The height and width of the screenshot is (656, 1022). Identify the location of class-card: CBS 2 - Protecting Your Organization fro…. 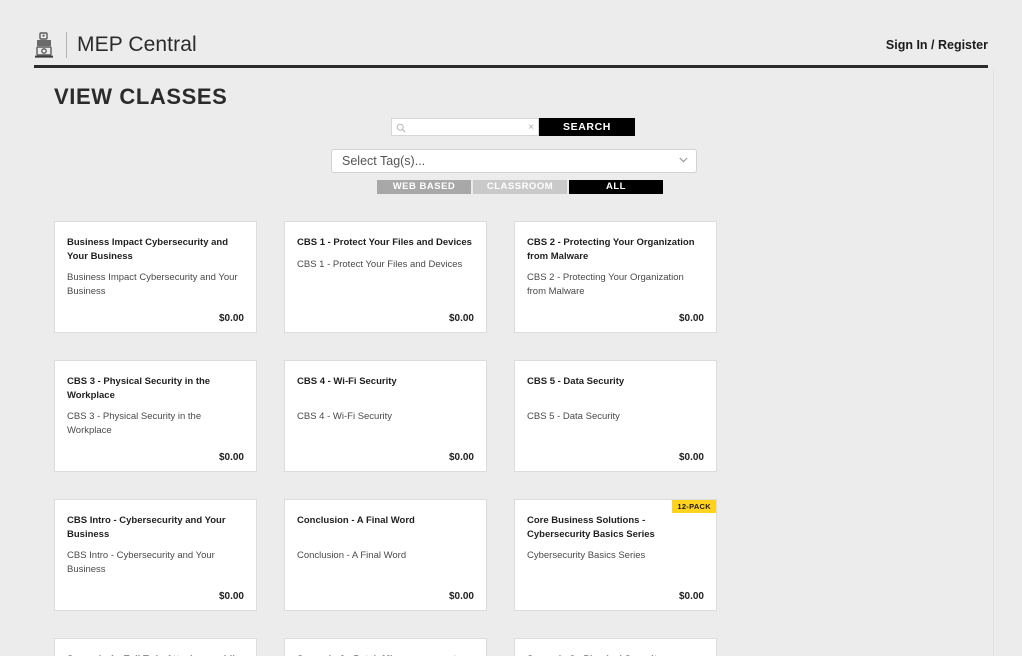
(615, 277).